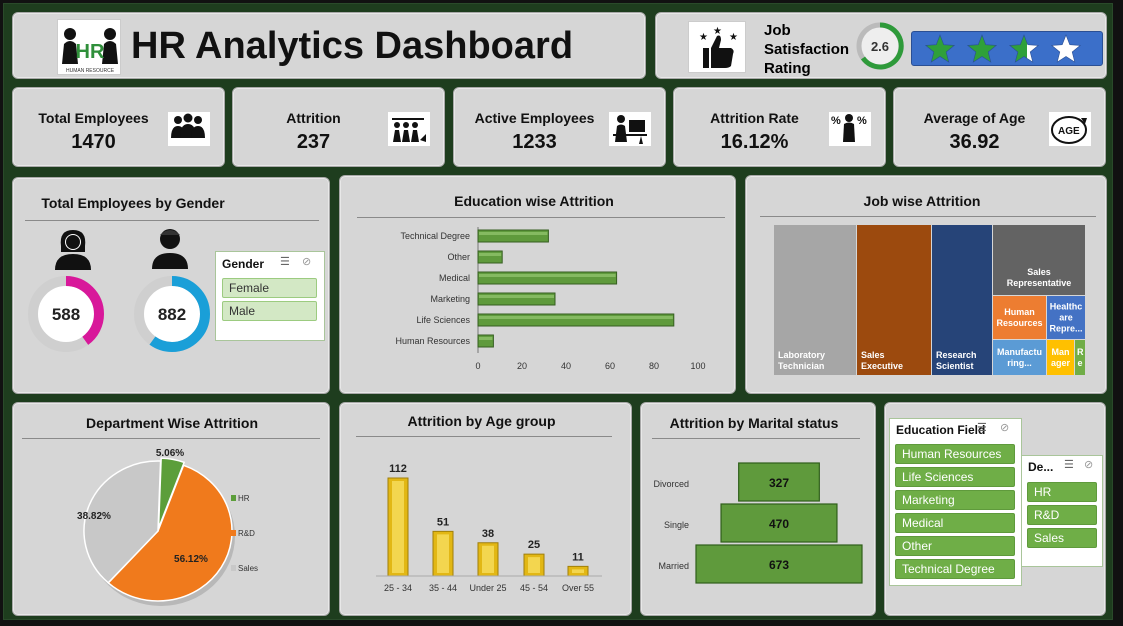  What do you see at coordinates (93, 118) in the screenshot?
I see `kpi-label: Total Employees` at bounding box center [93, 118].